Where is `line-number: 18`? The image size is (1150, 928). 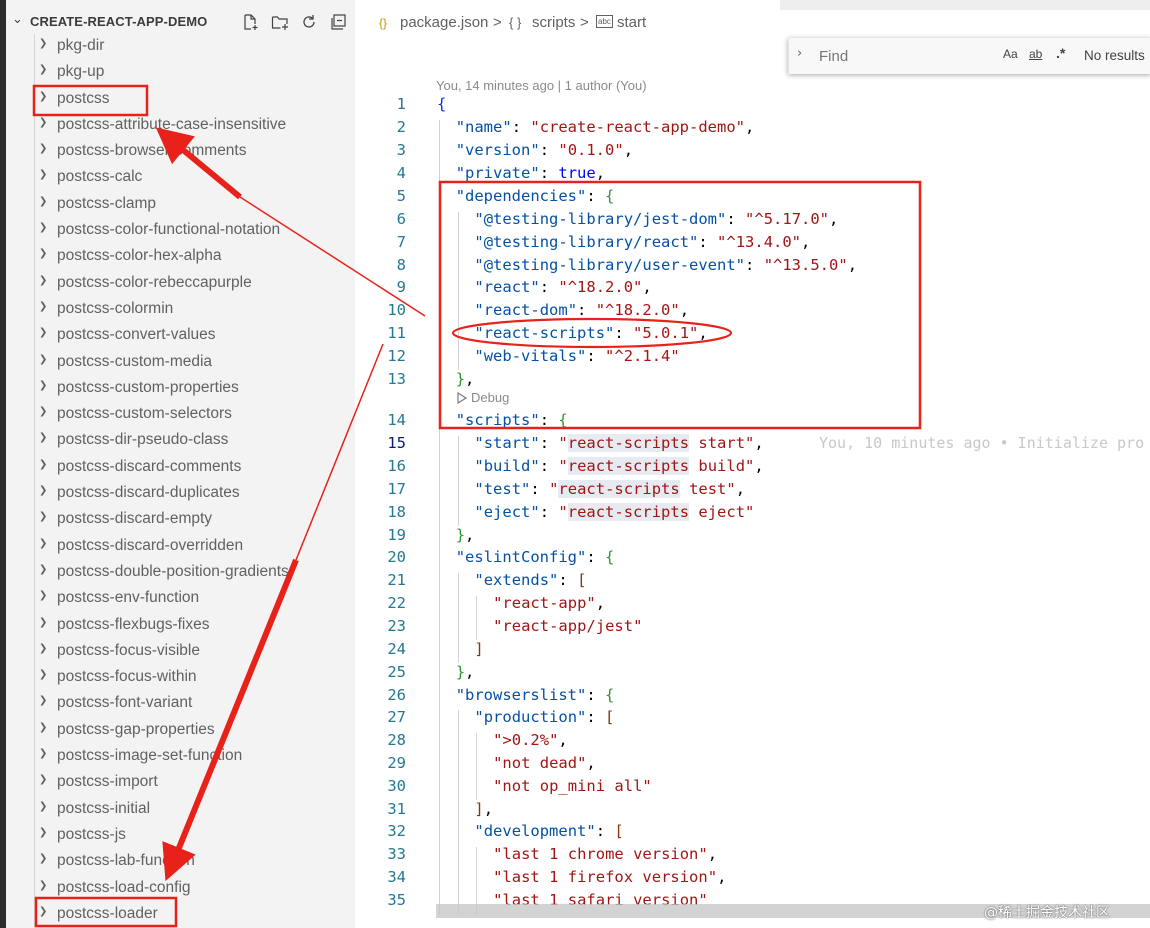 line-number: 18 is located at coordinates (396, 512).